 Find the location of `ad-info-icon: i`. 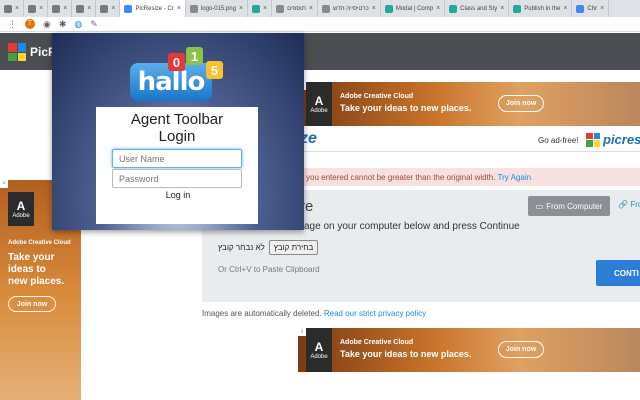

ad-info-icon: i is located at coordinates (302, 332).